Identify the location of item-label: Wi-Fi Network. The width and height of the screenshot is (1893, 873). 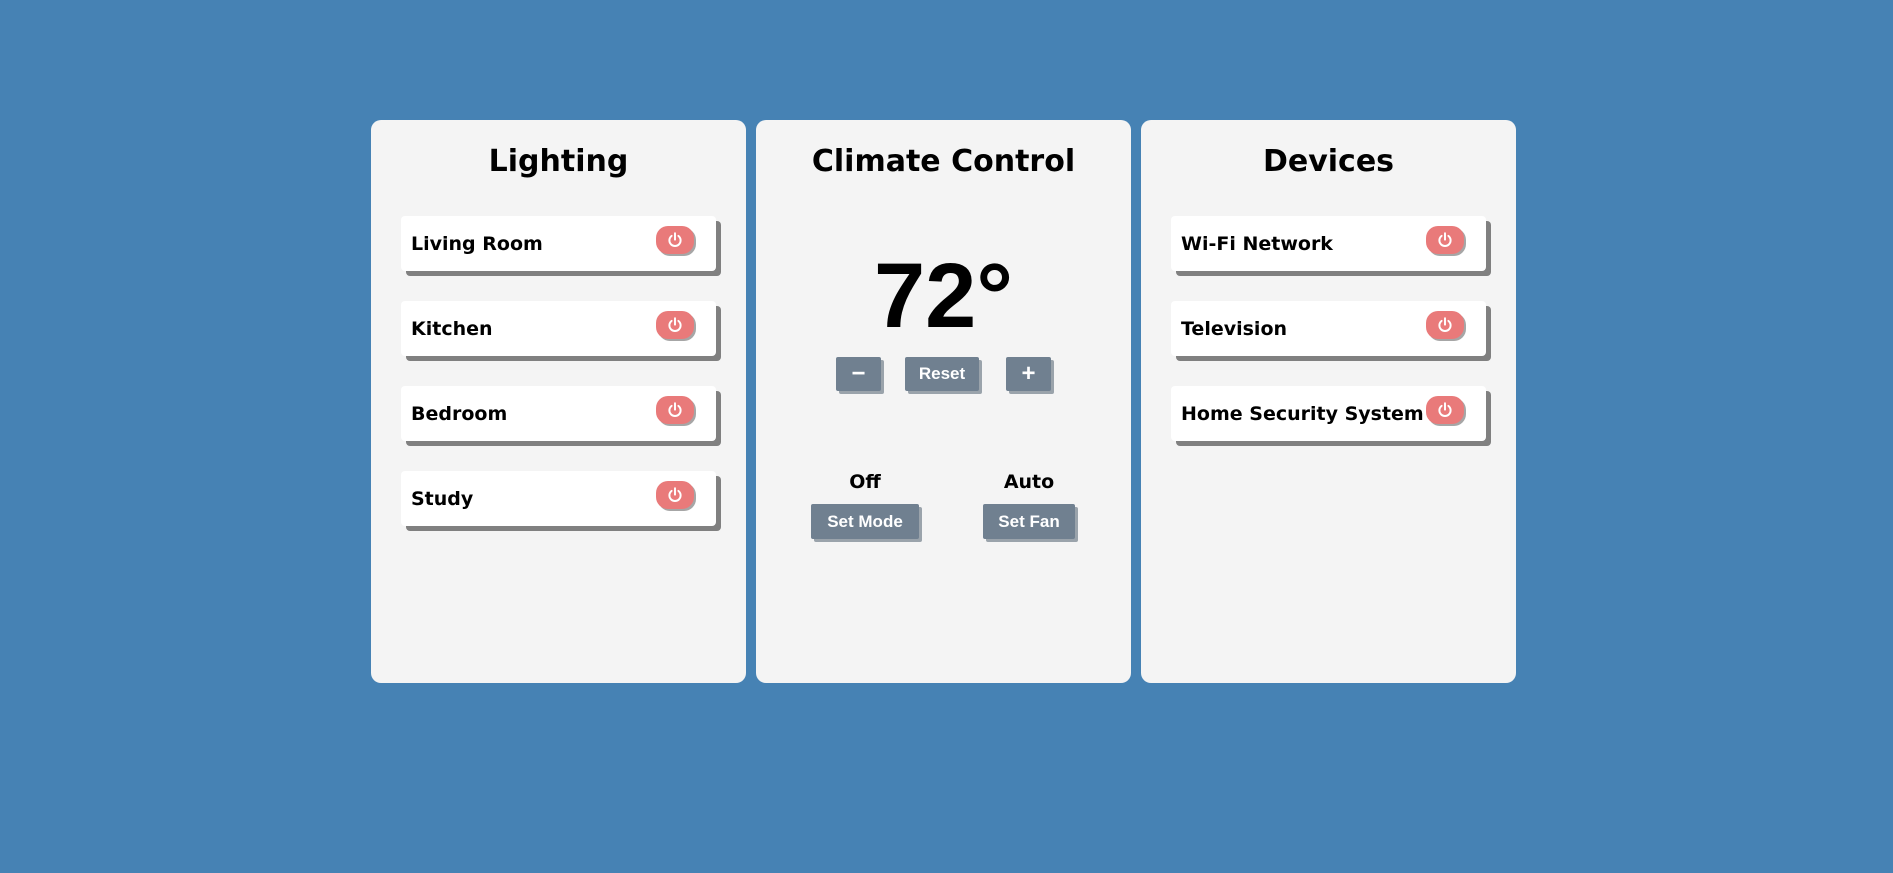
(1257, 243).